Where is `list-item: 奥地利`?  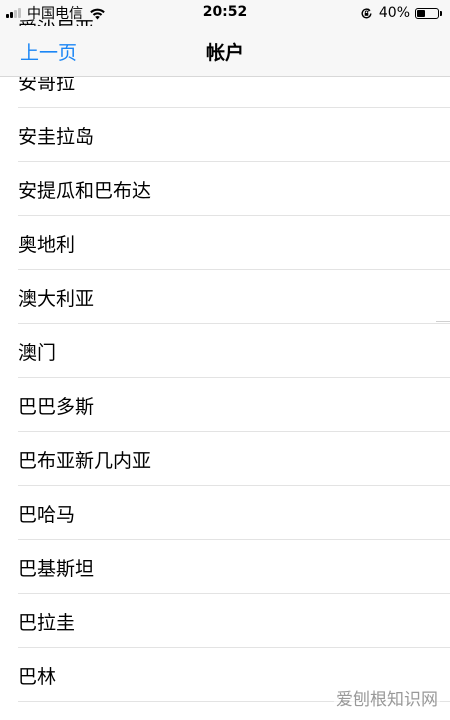 list-item: 奥地利 is located at coordinates (225, 243).